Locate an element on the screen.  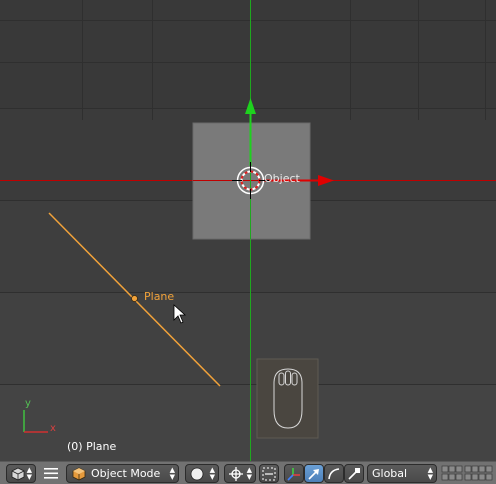
object-label: Object is located at coordinates (282, 178).